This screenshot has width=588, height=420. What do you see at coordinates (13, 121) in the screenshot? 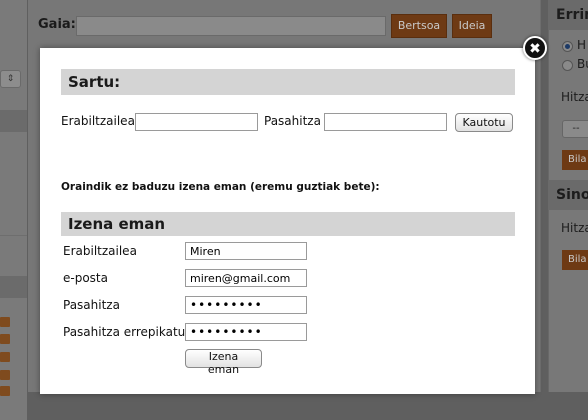
I see `left-section-header` at bounding box center [13, 121].